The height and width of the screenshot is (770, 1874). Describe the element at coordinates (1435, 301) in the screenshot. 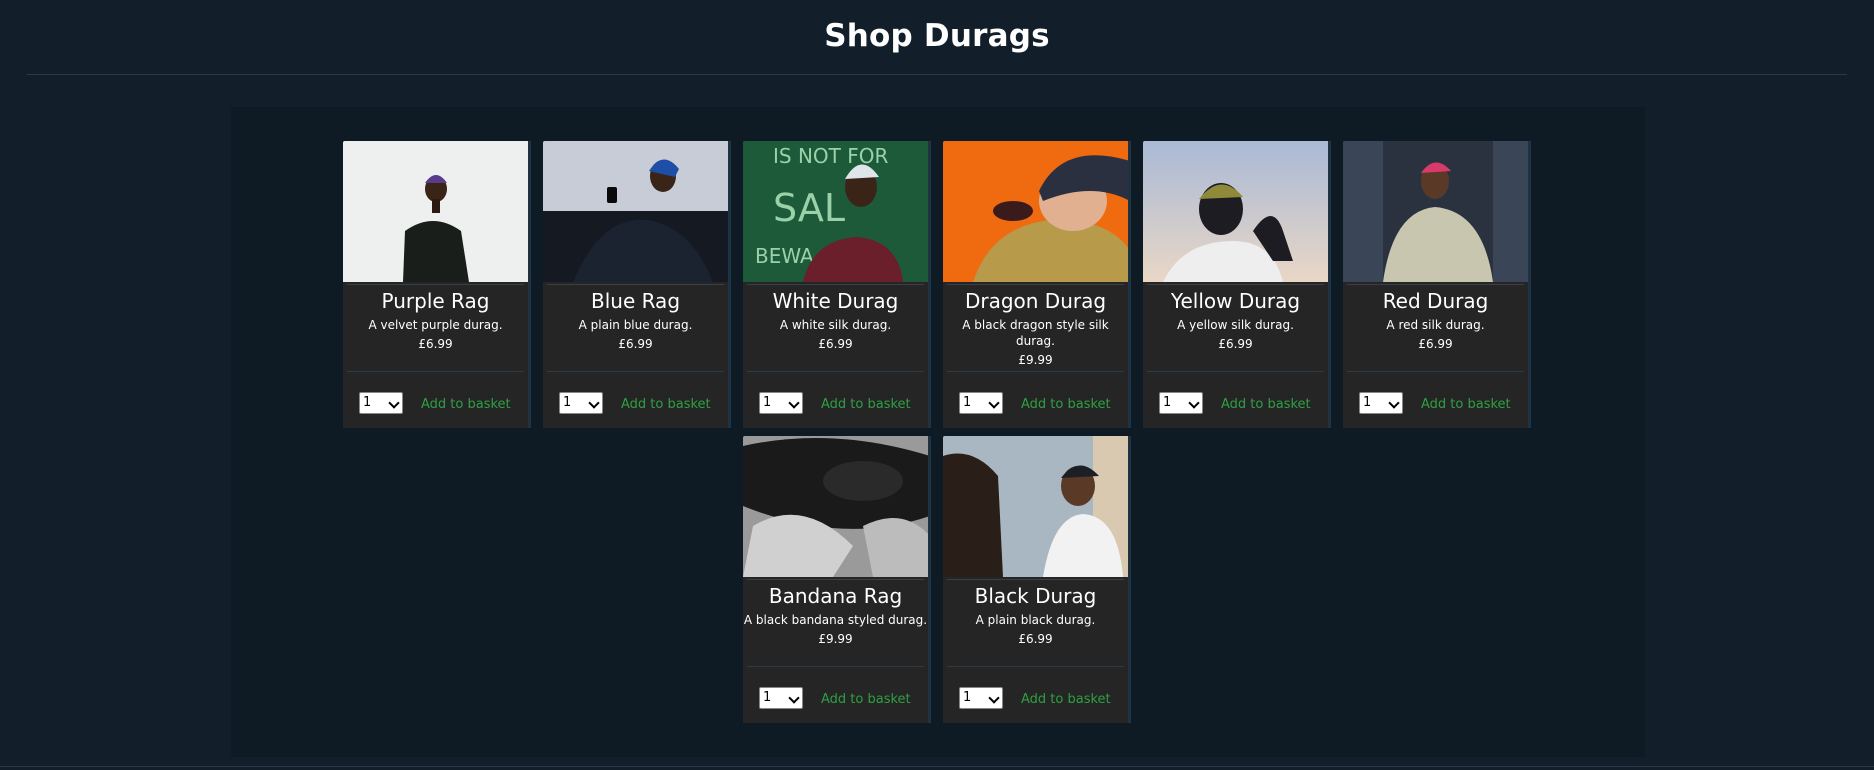

I see `product-name: Red Durag` at that location.